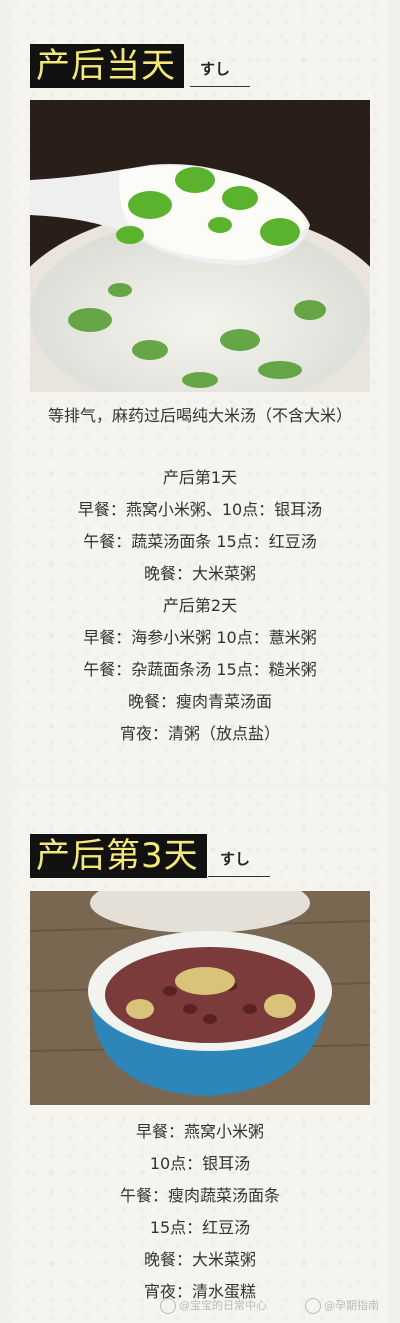 This screenshot has height=1323, width=400. I want to click on section-header: 产后当天 すし, so click(140, 66).